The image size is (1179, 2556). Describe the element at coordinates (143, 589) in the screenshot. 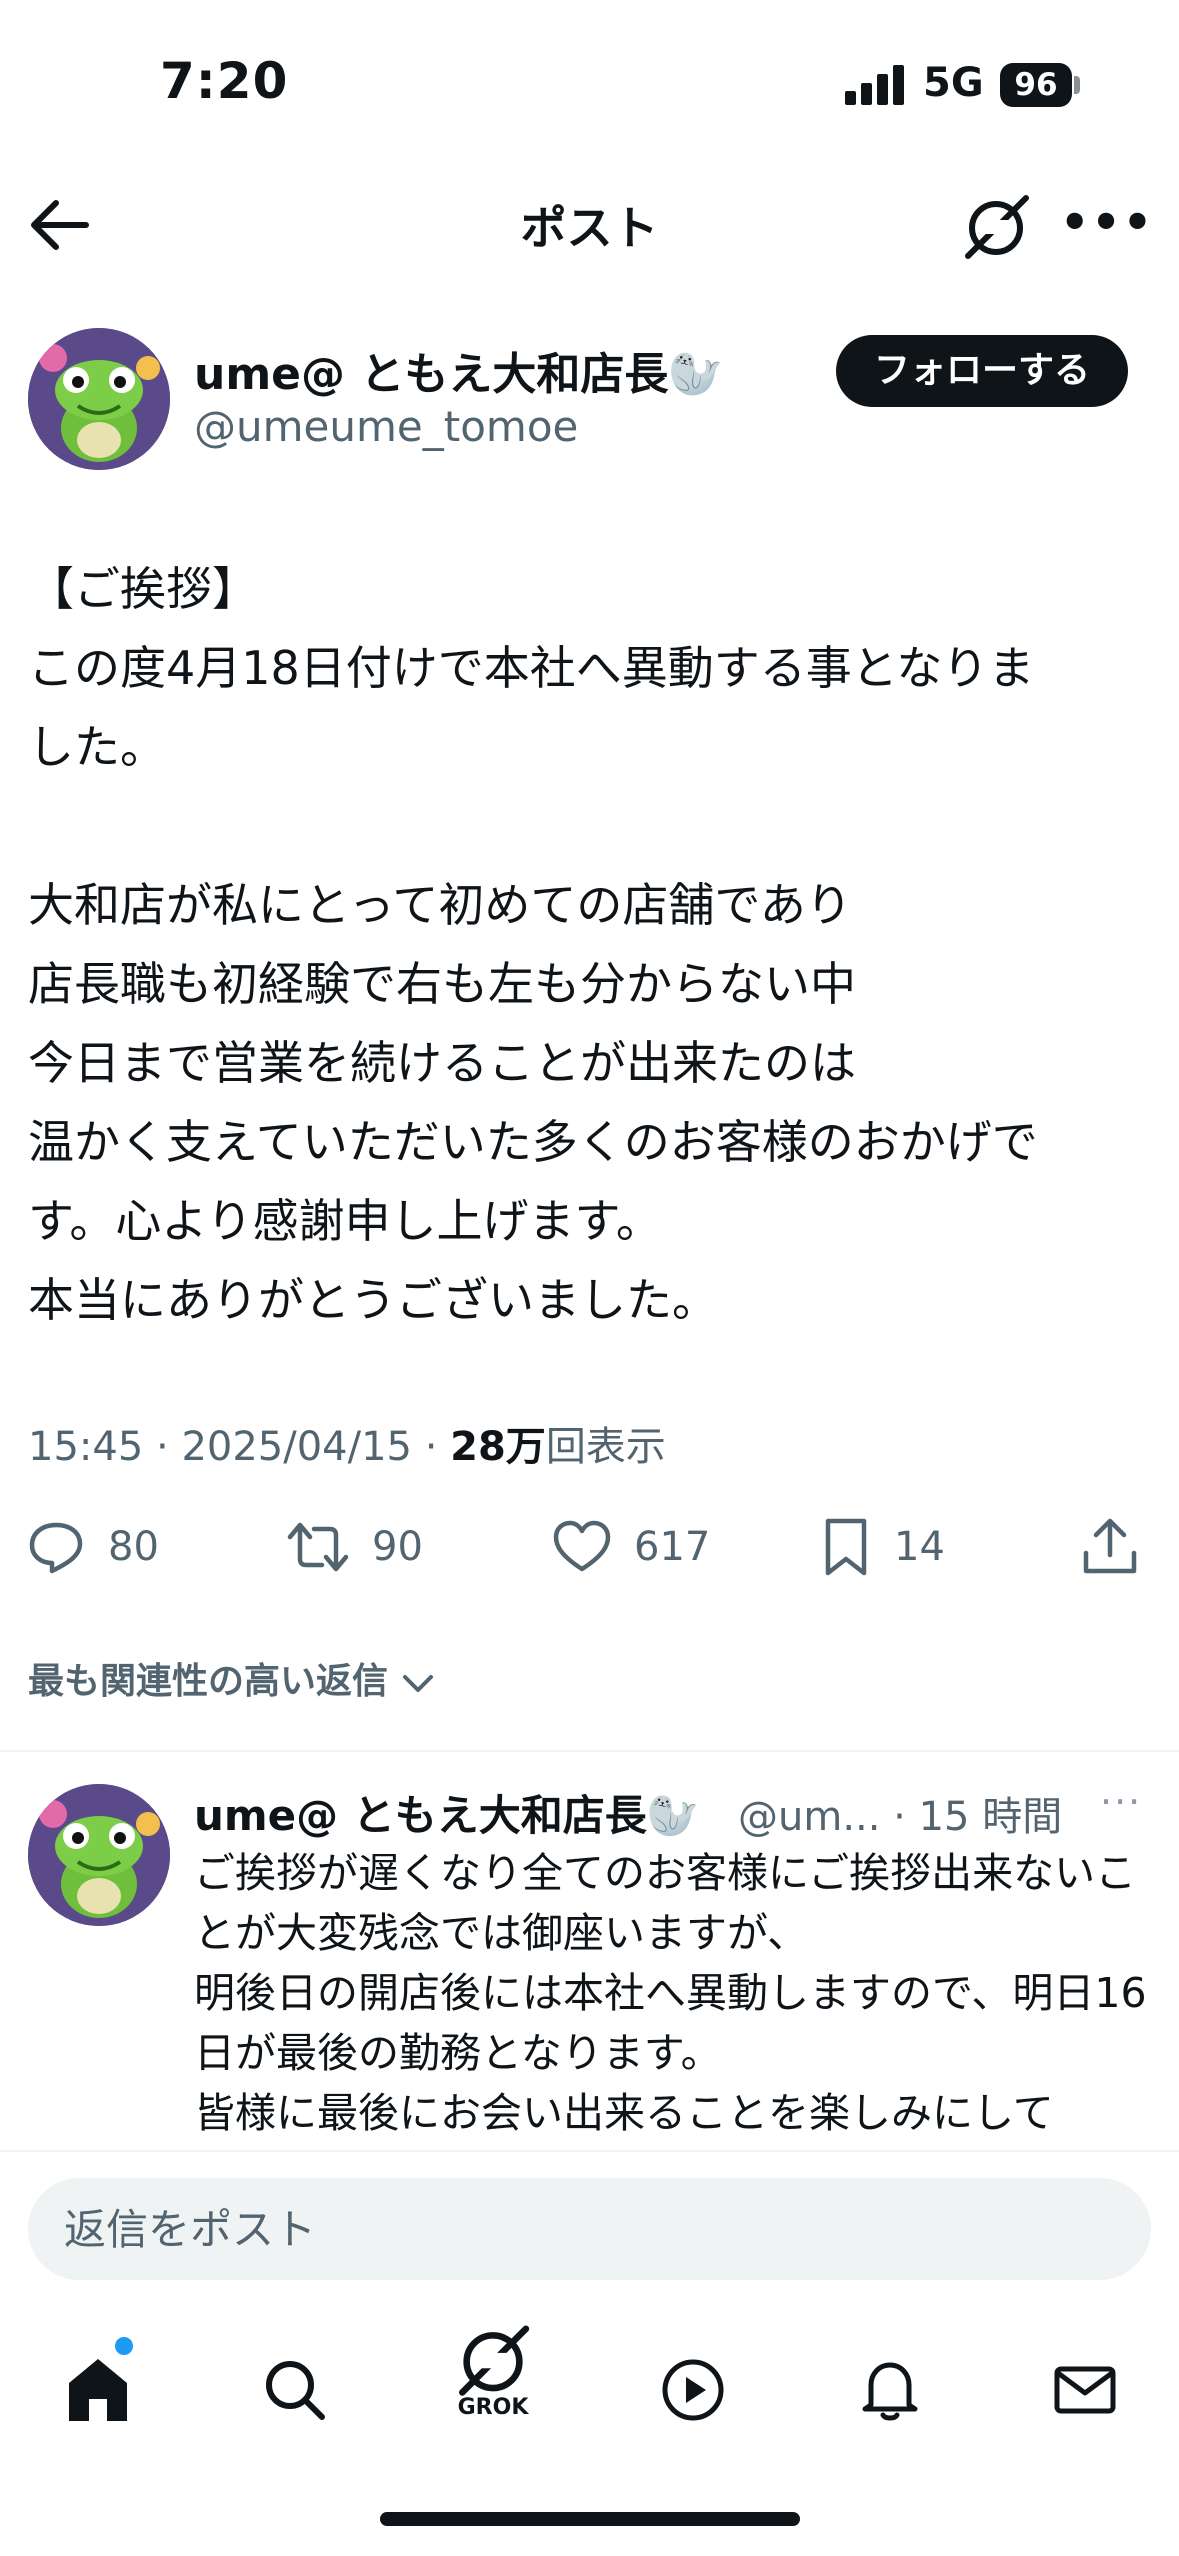

I see `post-line: 【ご挨拶】` at that location.